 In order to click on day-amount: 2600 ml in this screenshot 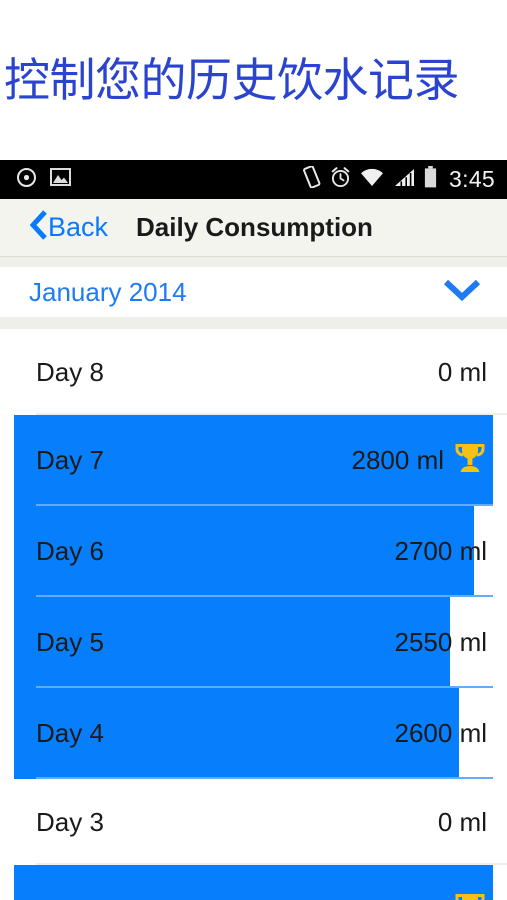, I will do `click(441, 733)`.